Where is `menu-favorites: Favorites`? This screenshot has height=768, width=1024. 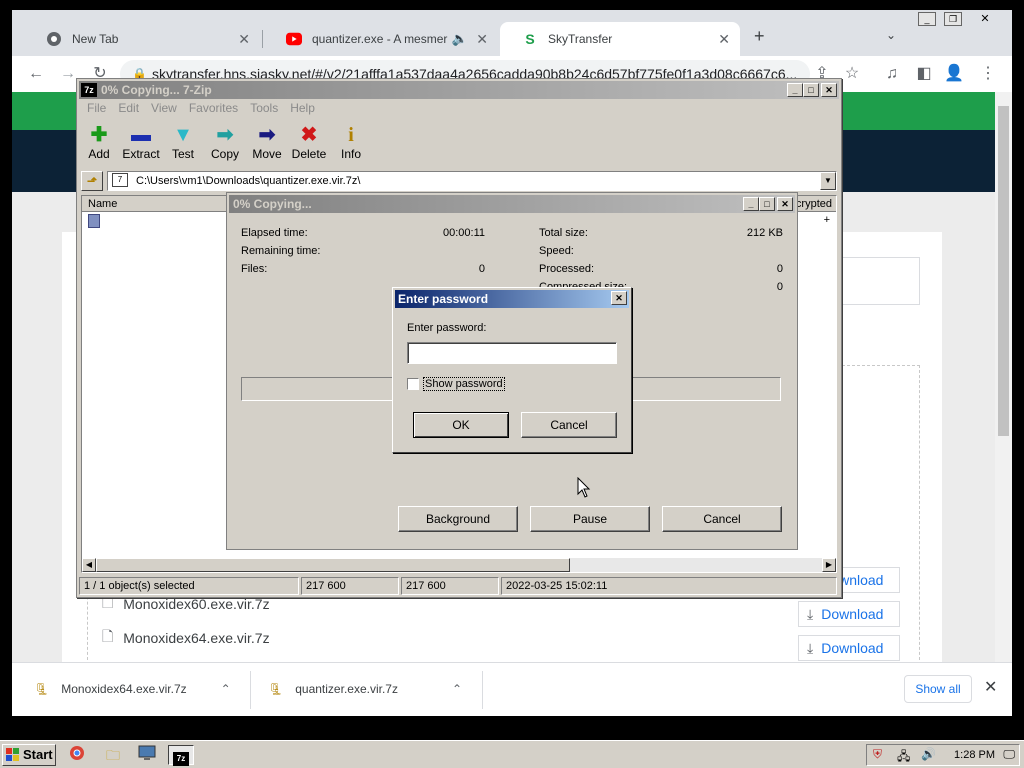 menu-favorites: Favorites is located at coordinates (213, 108).